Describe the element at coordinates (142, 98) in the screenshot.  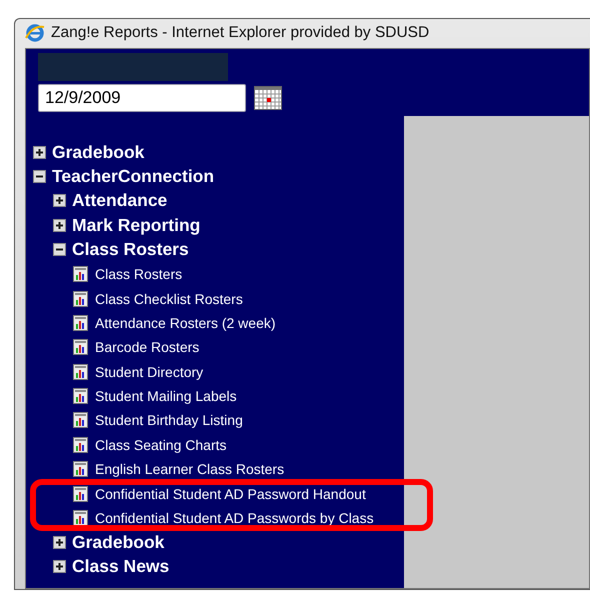
I see `date-field: 12/9/2009` at that location.